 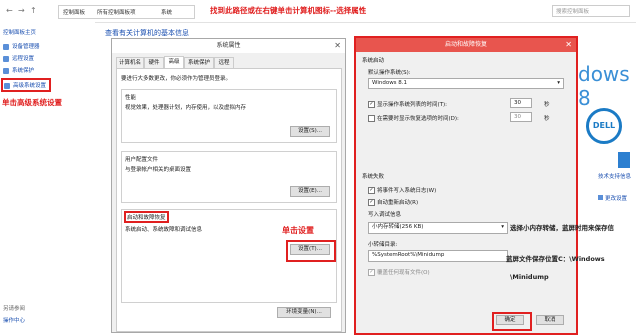 What do you see at coordinates (166, 12) in the screenshot?
I see `breadcrumb-item: 系统` at bounding box center [166, 12].